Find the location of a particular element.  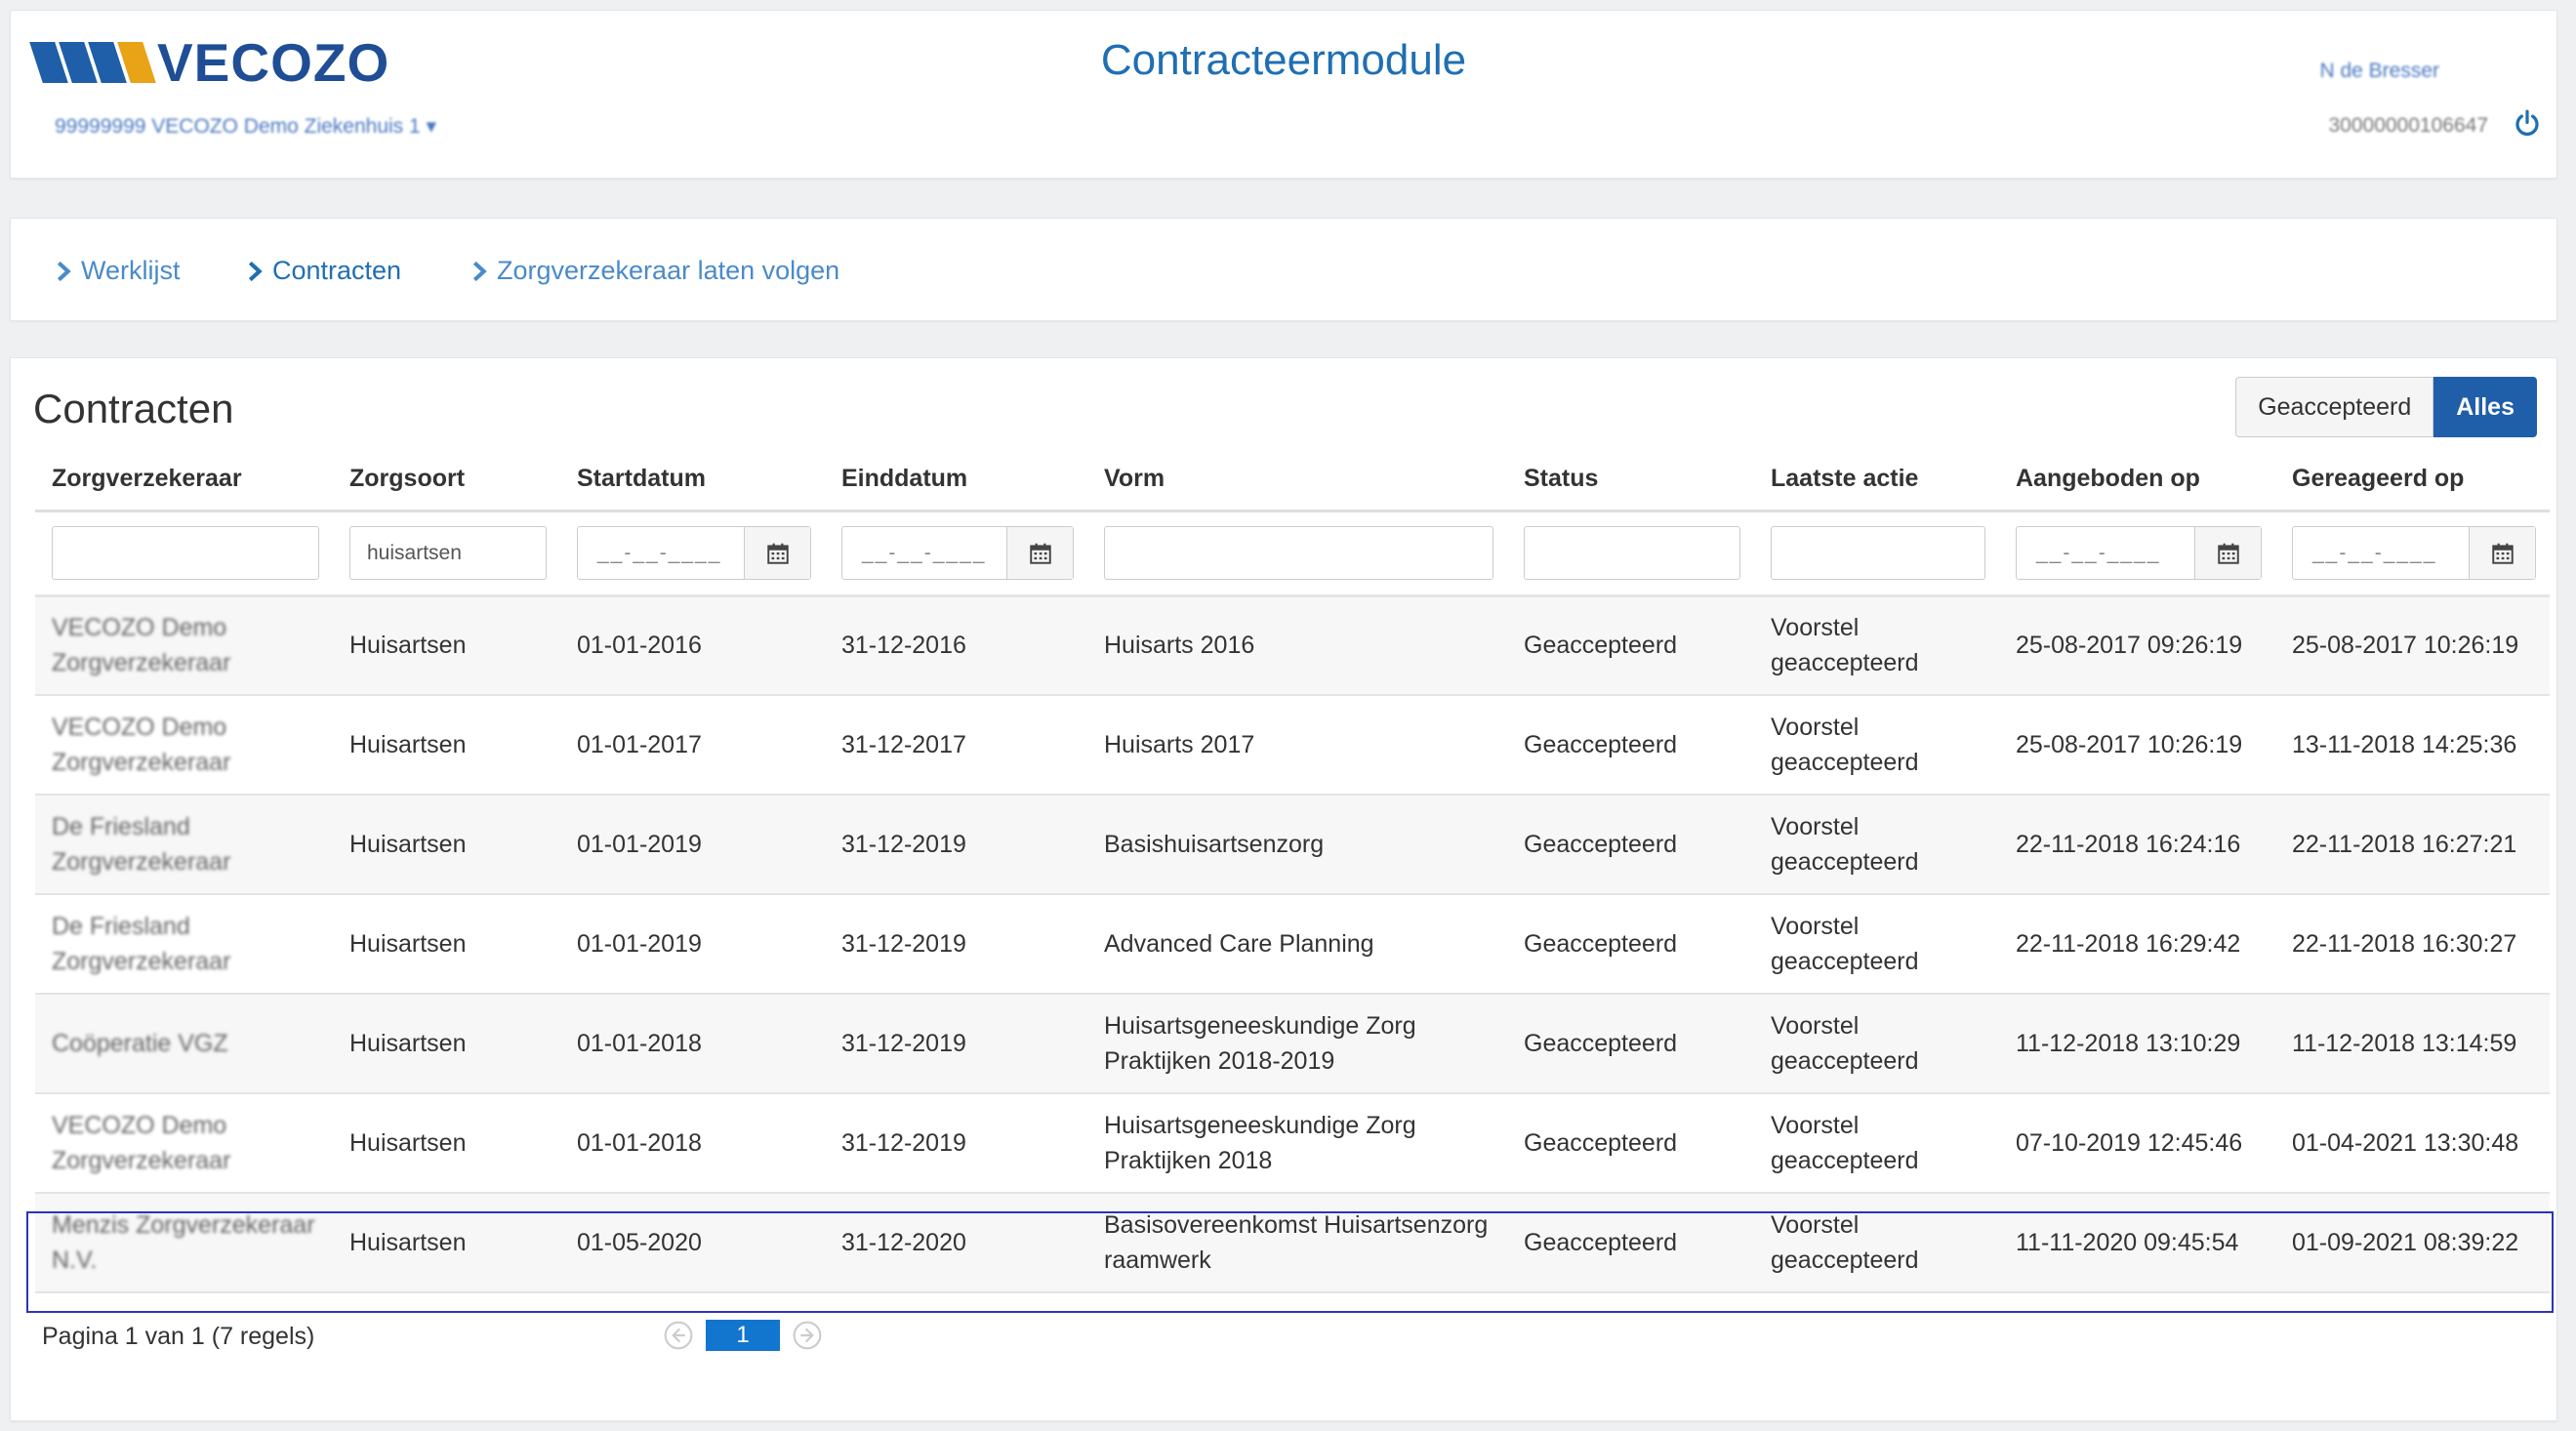

column-header: Startdatum is located at coordinates (692, 480).